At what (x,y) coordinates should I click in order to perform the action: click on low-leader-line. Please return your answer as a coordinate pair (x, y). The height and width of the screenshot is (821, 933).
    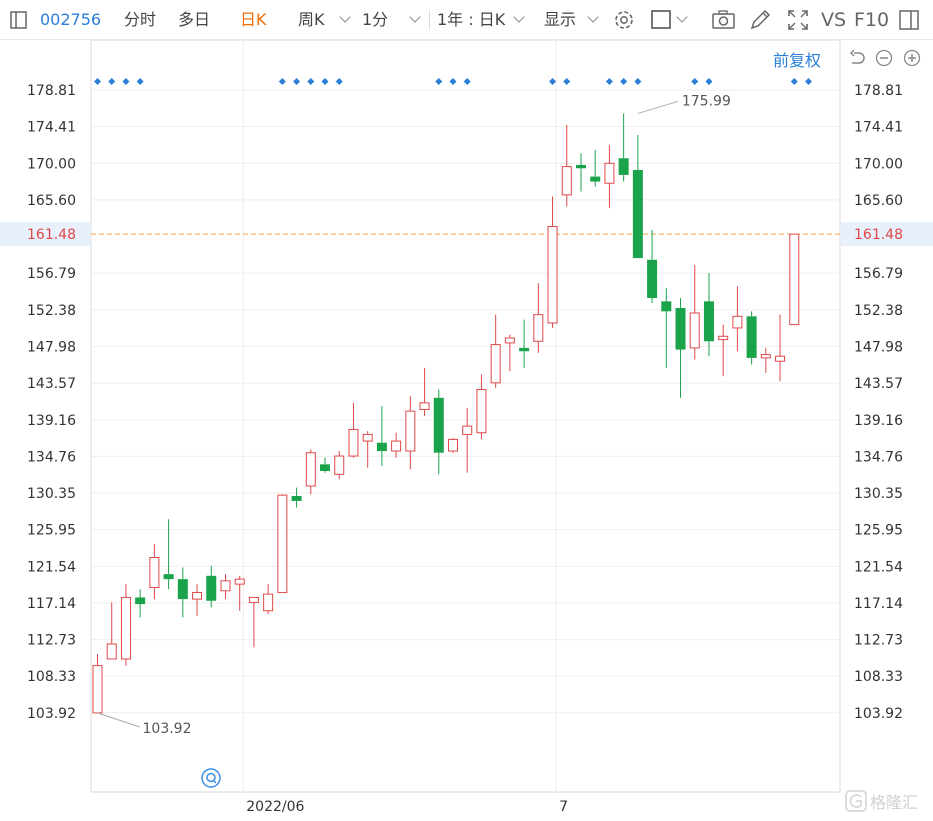
    Looking at the image, I should click on (118, 720).